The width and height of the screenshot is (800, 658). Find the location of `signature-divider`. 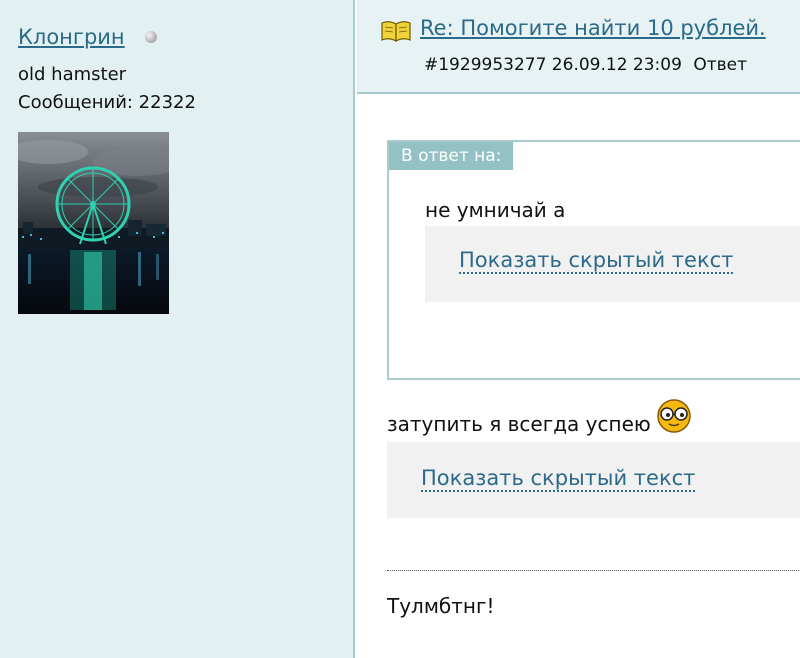

signature-divider is located at coordinates (593, 570).